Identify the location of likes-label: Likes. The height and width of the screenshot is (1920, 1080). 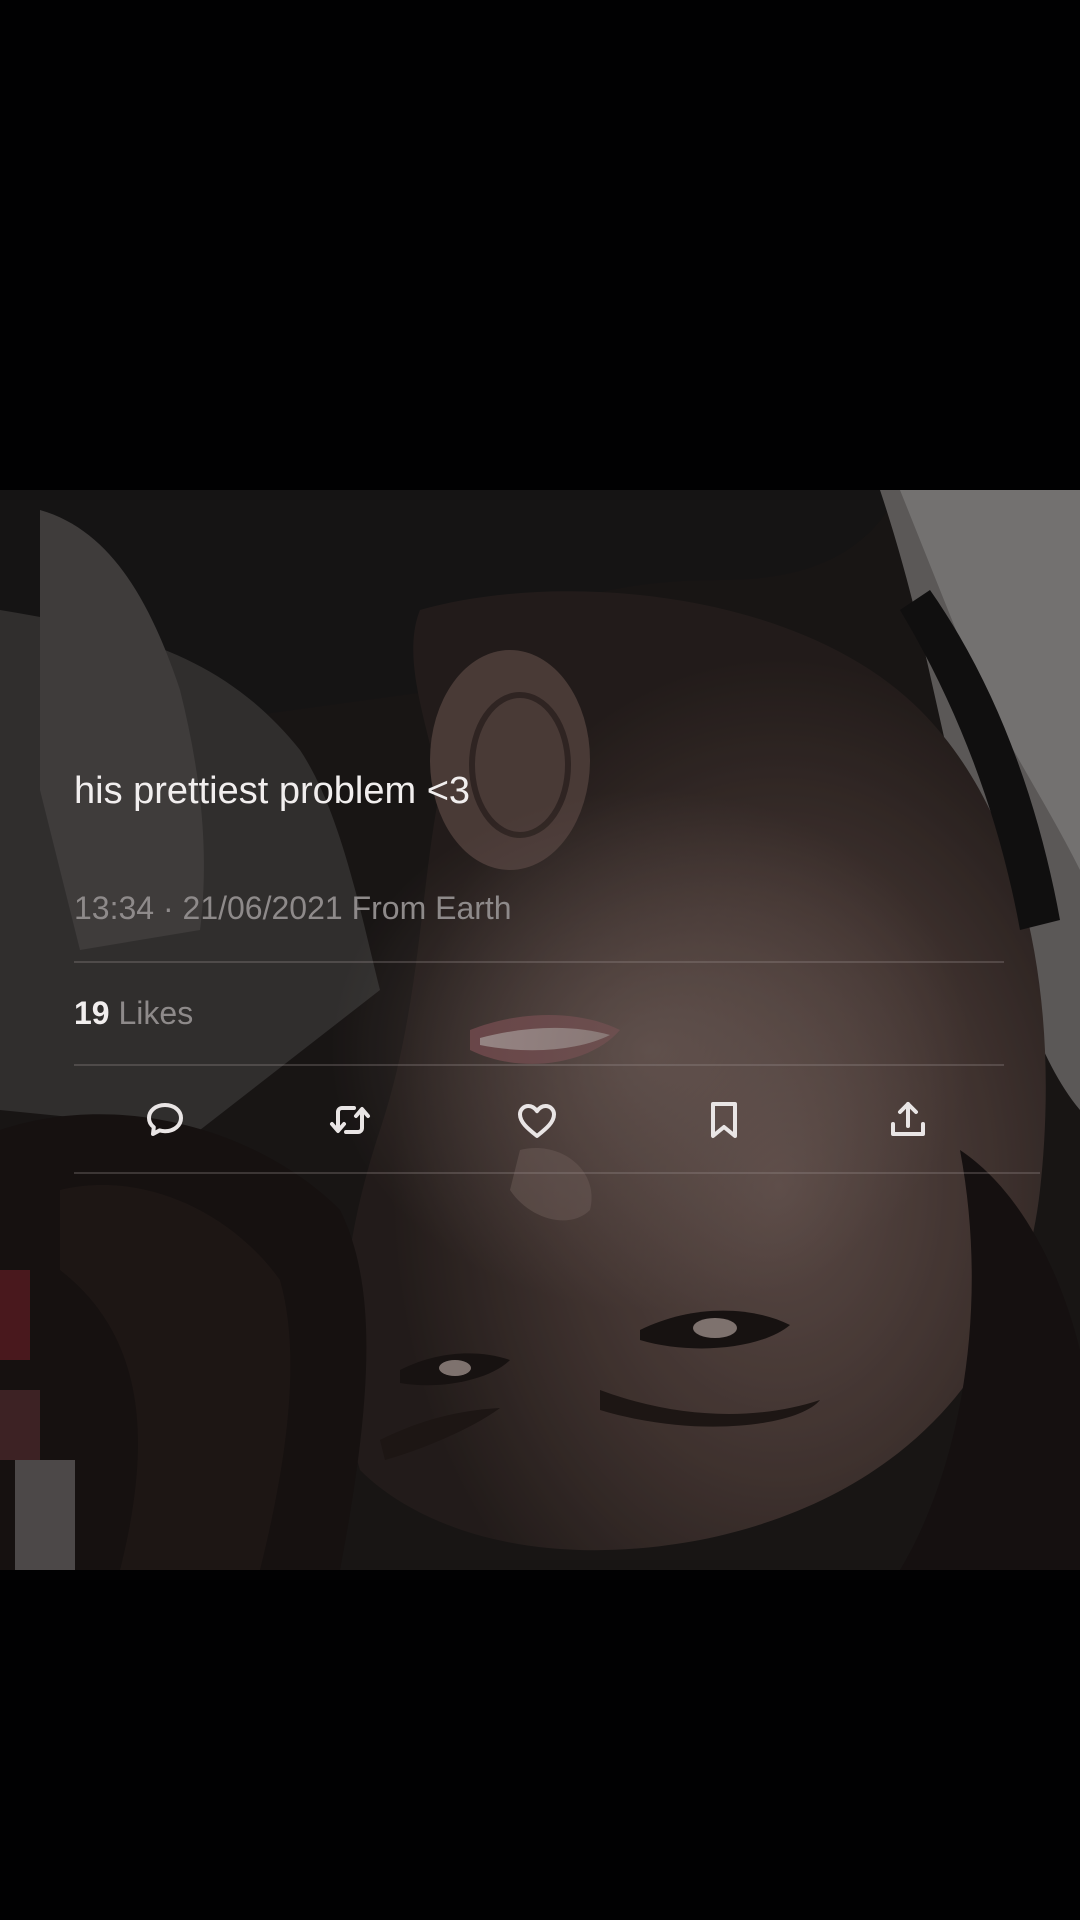
(156, 1013).